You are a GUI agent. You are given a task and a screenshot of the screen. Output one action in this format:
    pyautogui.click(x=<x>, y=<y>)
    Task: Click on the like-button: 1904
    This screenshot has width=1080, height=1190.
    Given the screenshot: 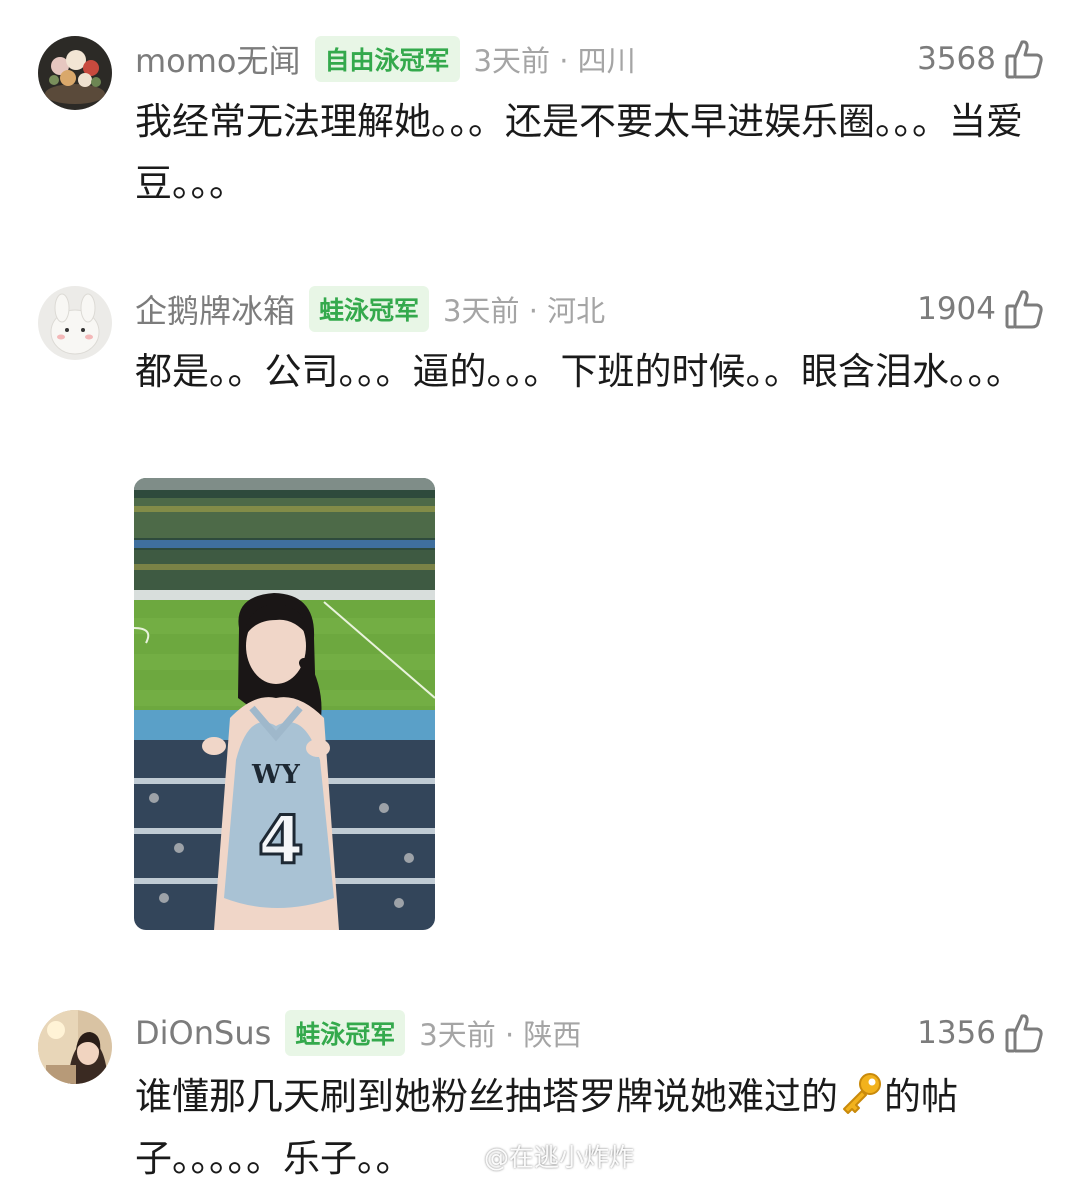 What is the action you would take?
    pyautogui.click(x=980, y=309)
    